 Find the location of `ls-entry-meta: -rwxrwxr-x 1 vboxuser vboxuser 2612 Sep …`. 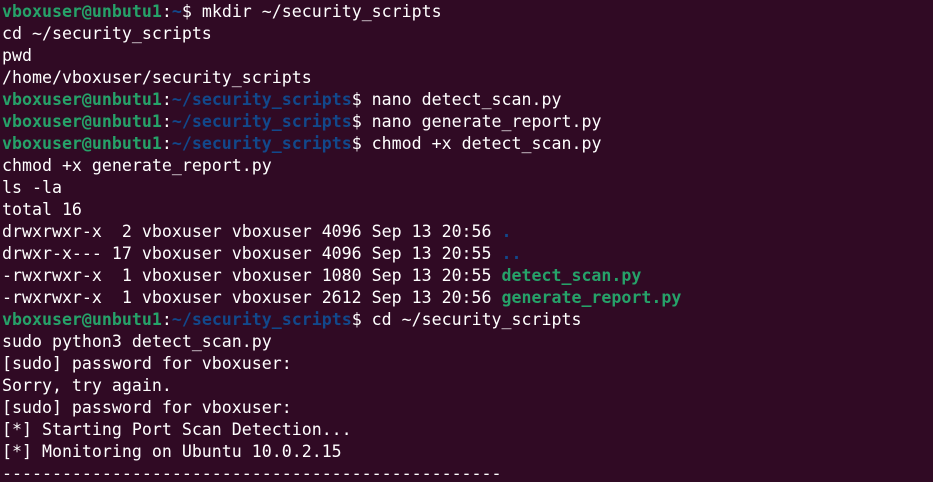

ls-entry-meta: -rwxrwxr-x 1 vboxuser vboxuser 2612 Sep … is located at coordinates (252, 297).